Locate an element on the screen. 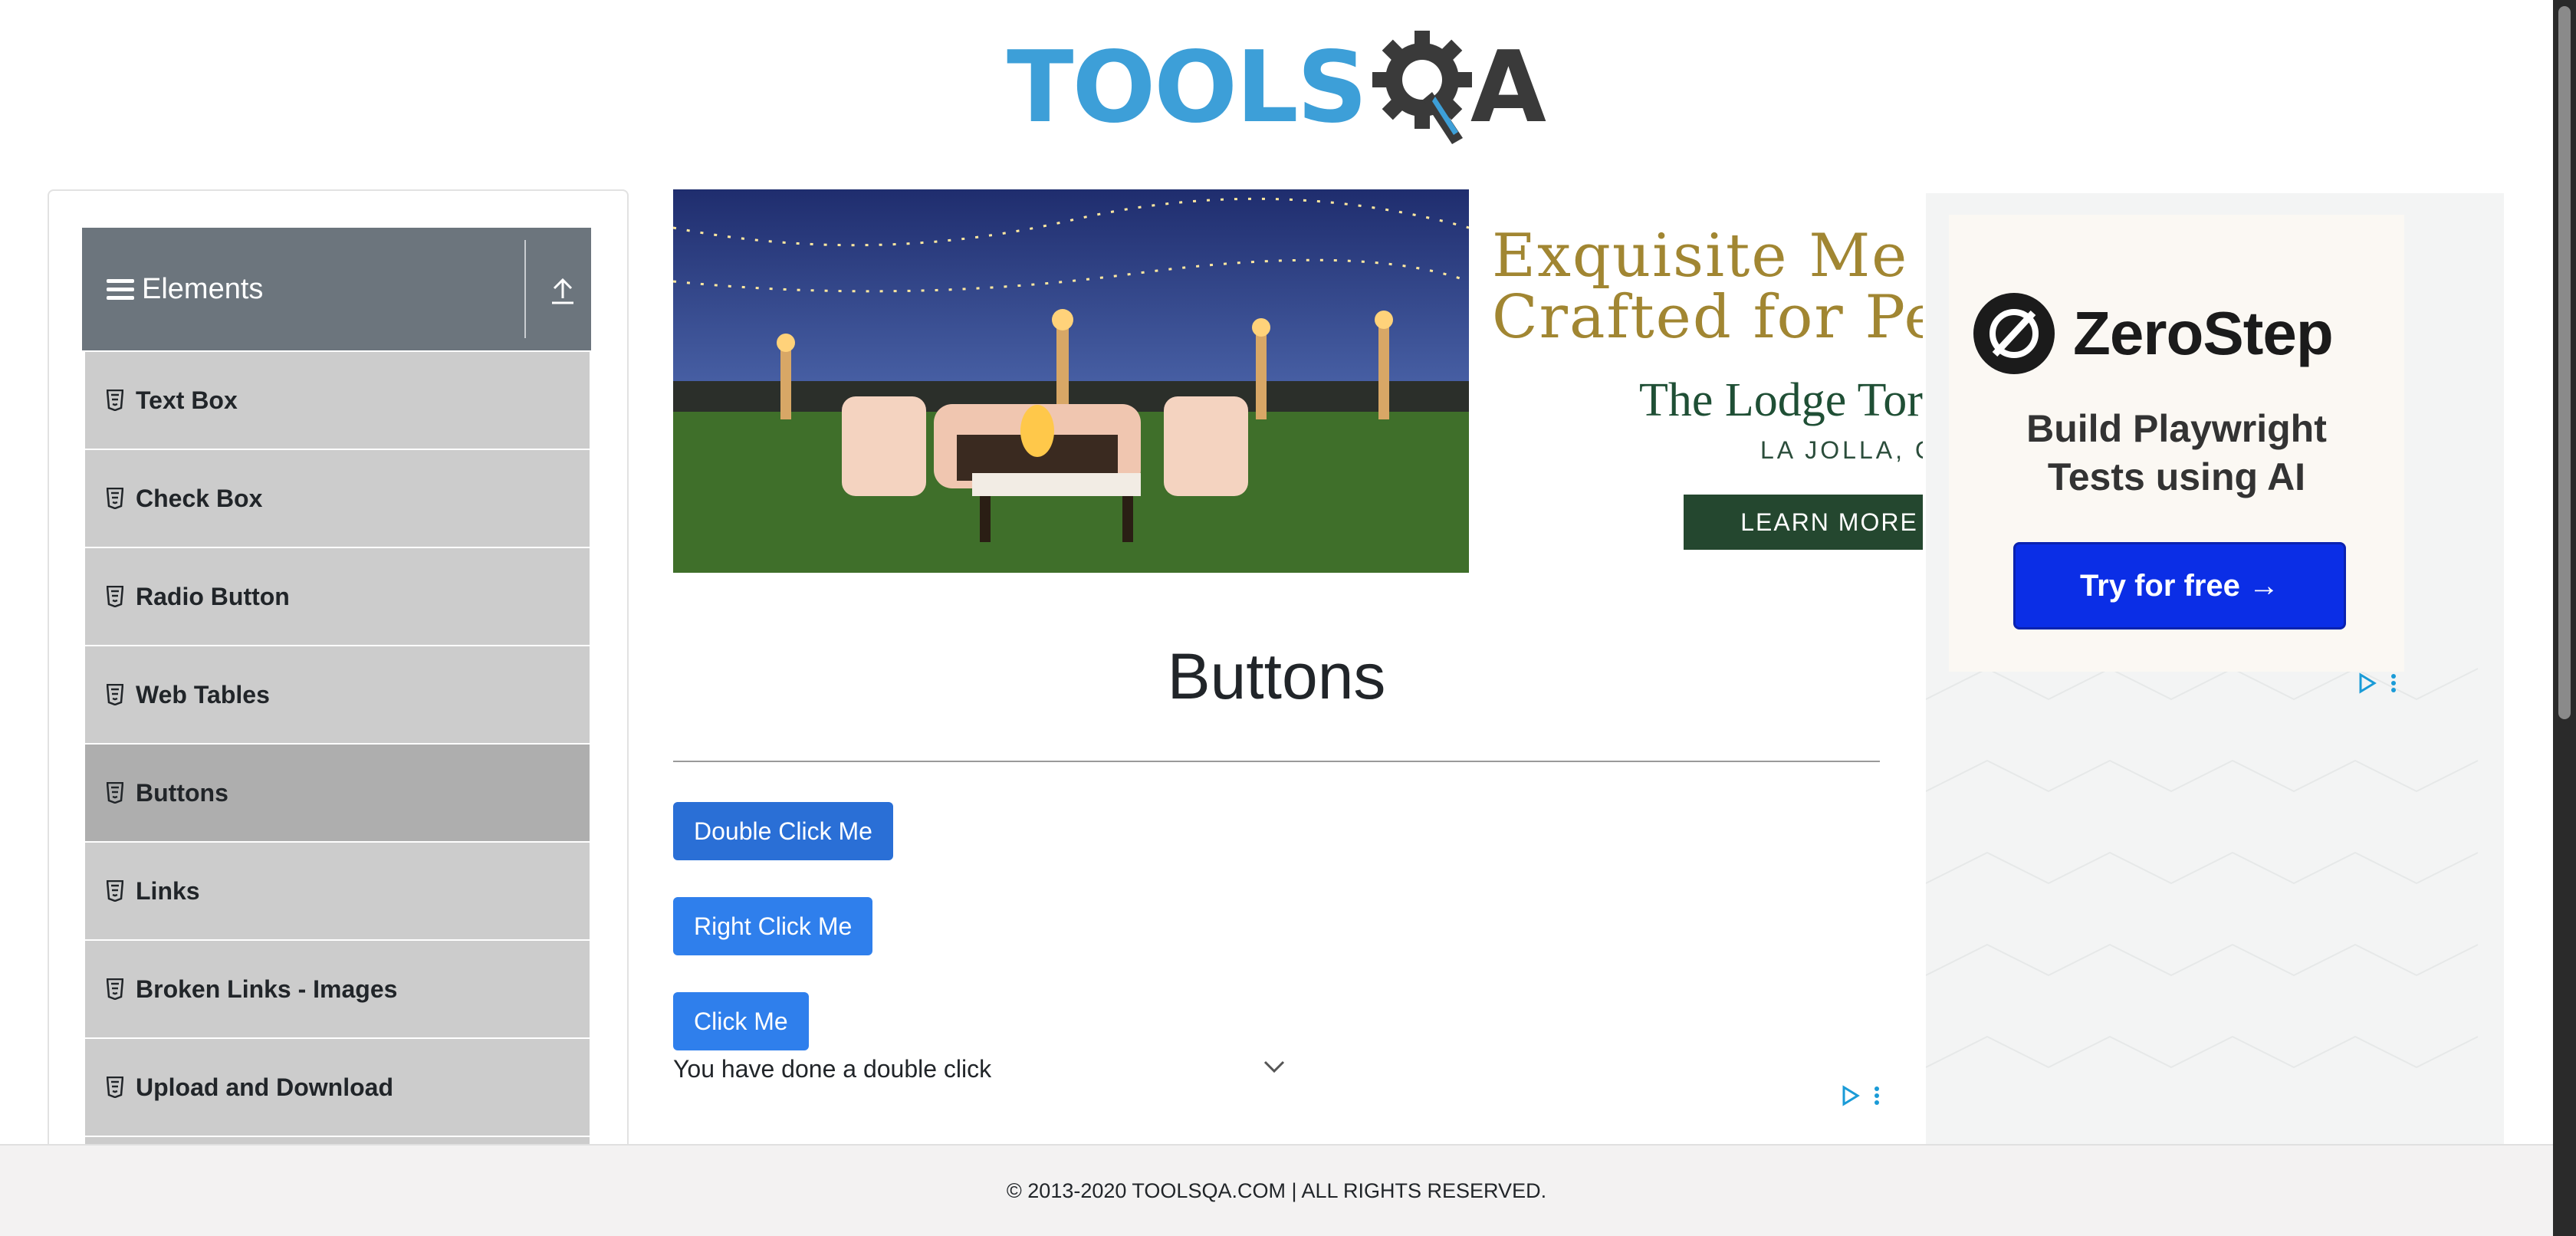 The height and width of the screenshot is (1236, 2576). site-header: TOOLS A is located at coordinates (1276, 88).